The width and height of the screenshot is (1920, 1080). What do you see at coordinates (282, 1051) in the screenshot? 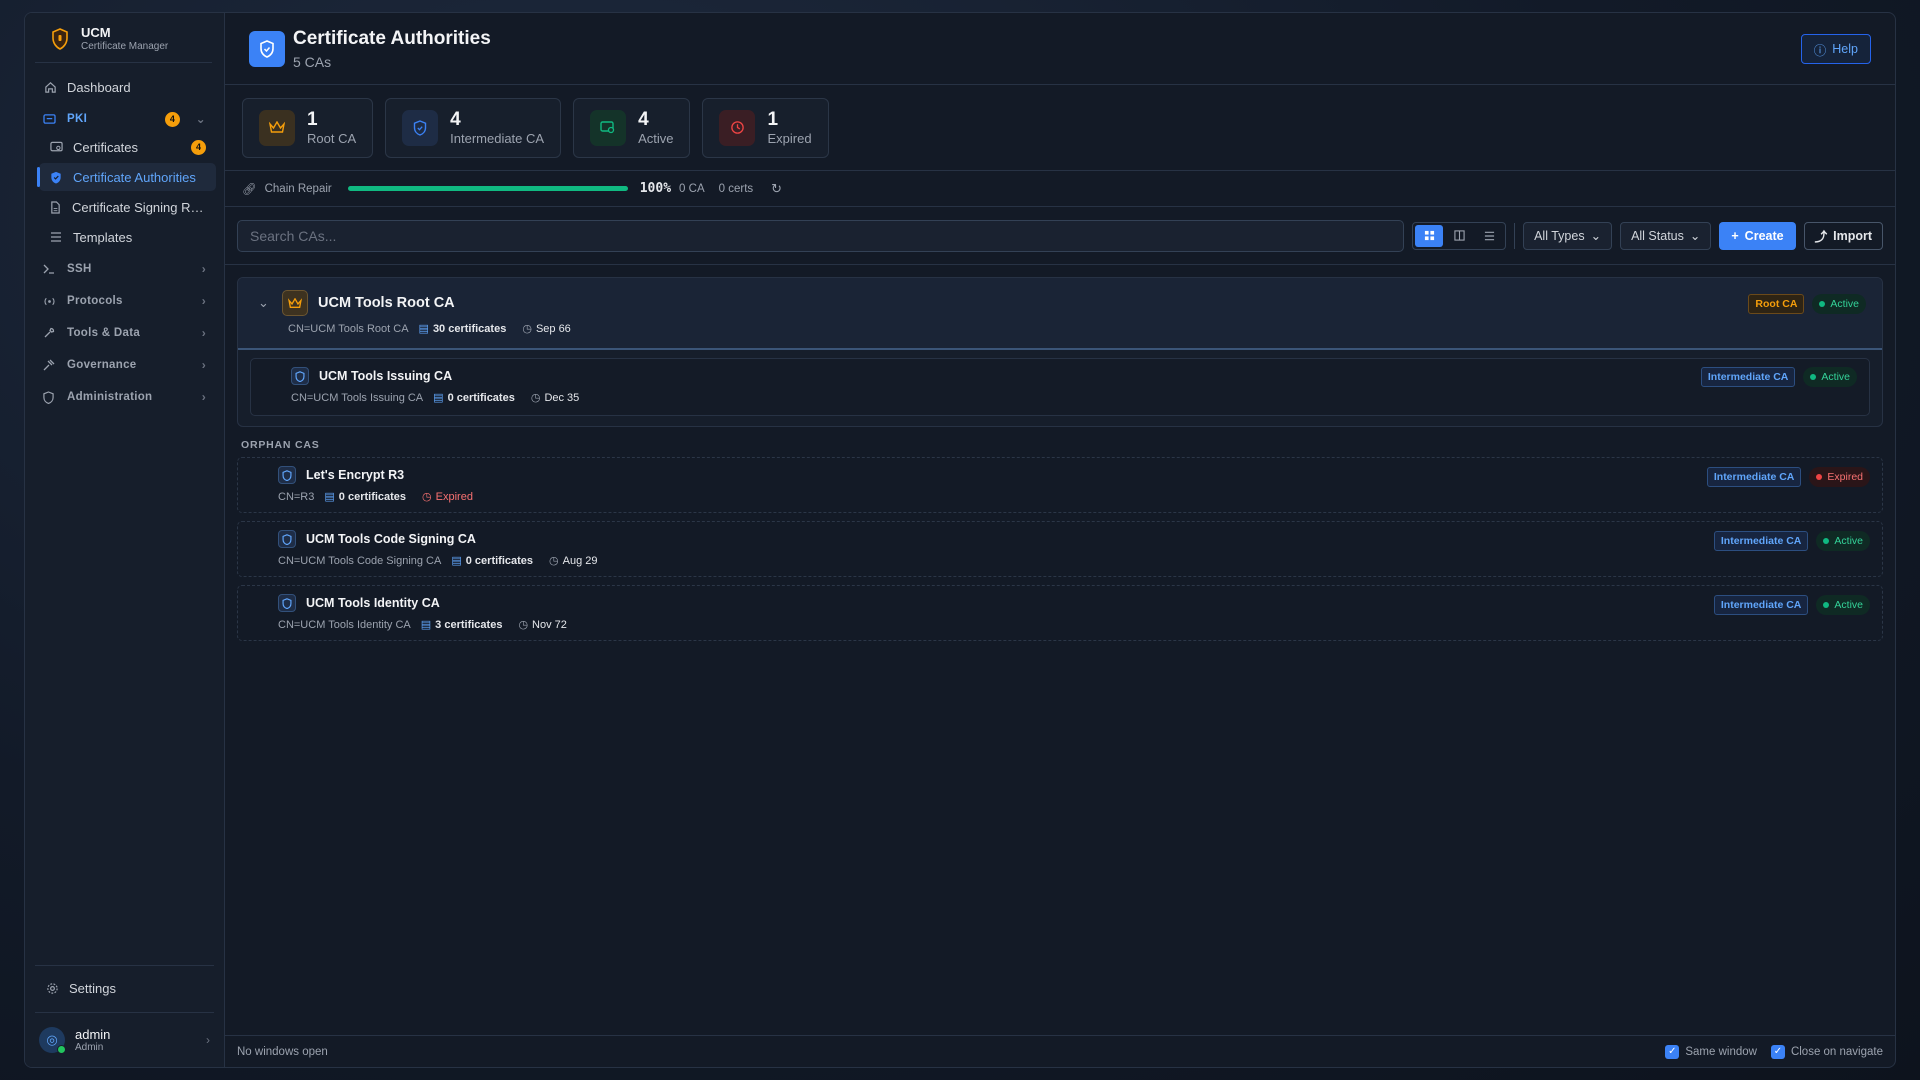
I see `windows-status: No windows open` at bounding box center [282, 1051].